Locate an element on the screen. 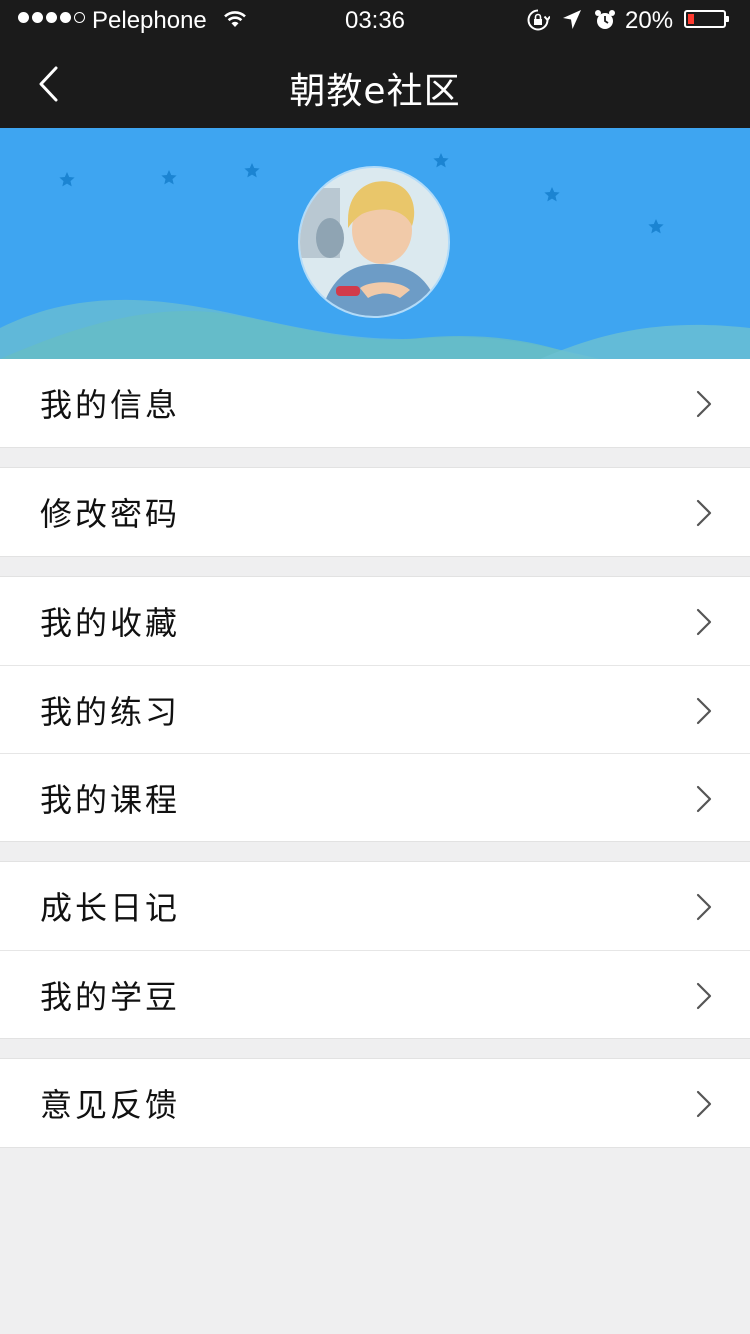 Image resolution: width=750 pixels, height=1334 pixels. menu-item-favorites: 我的收藏 is located at coordinates (375, 621).